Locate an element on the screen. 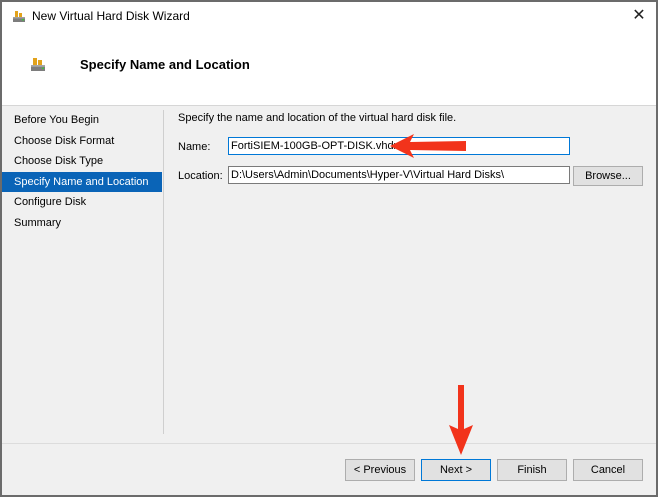 The image size is (658, 497). previous-button: < Previous is located at coordinates (380, 470).